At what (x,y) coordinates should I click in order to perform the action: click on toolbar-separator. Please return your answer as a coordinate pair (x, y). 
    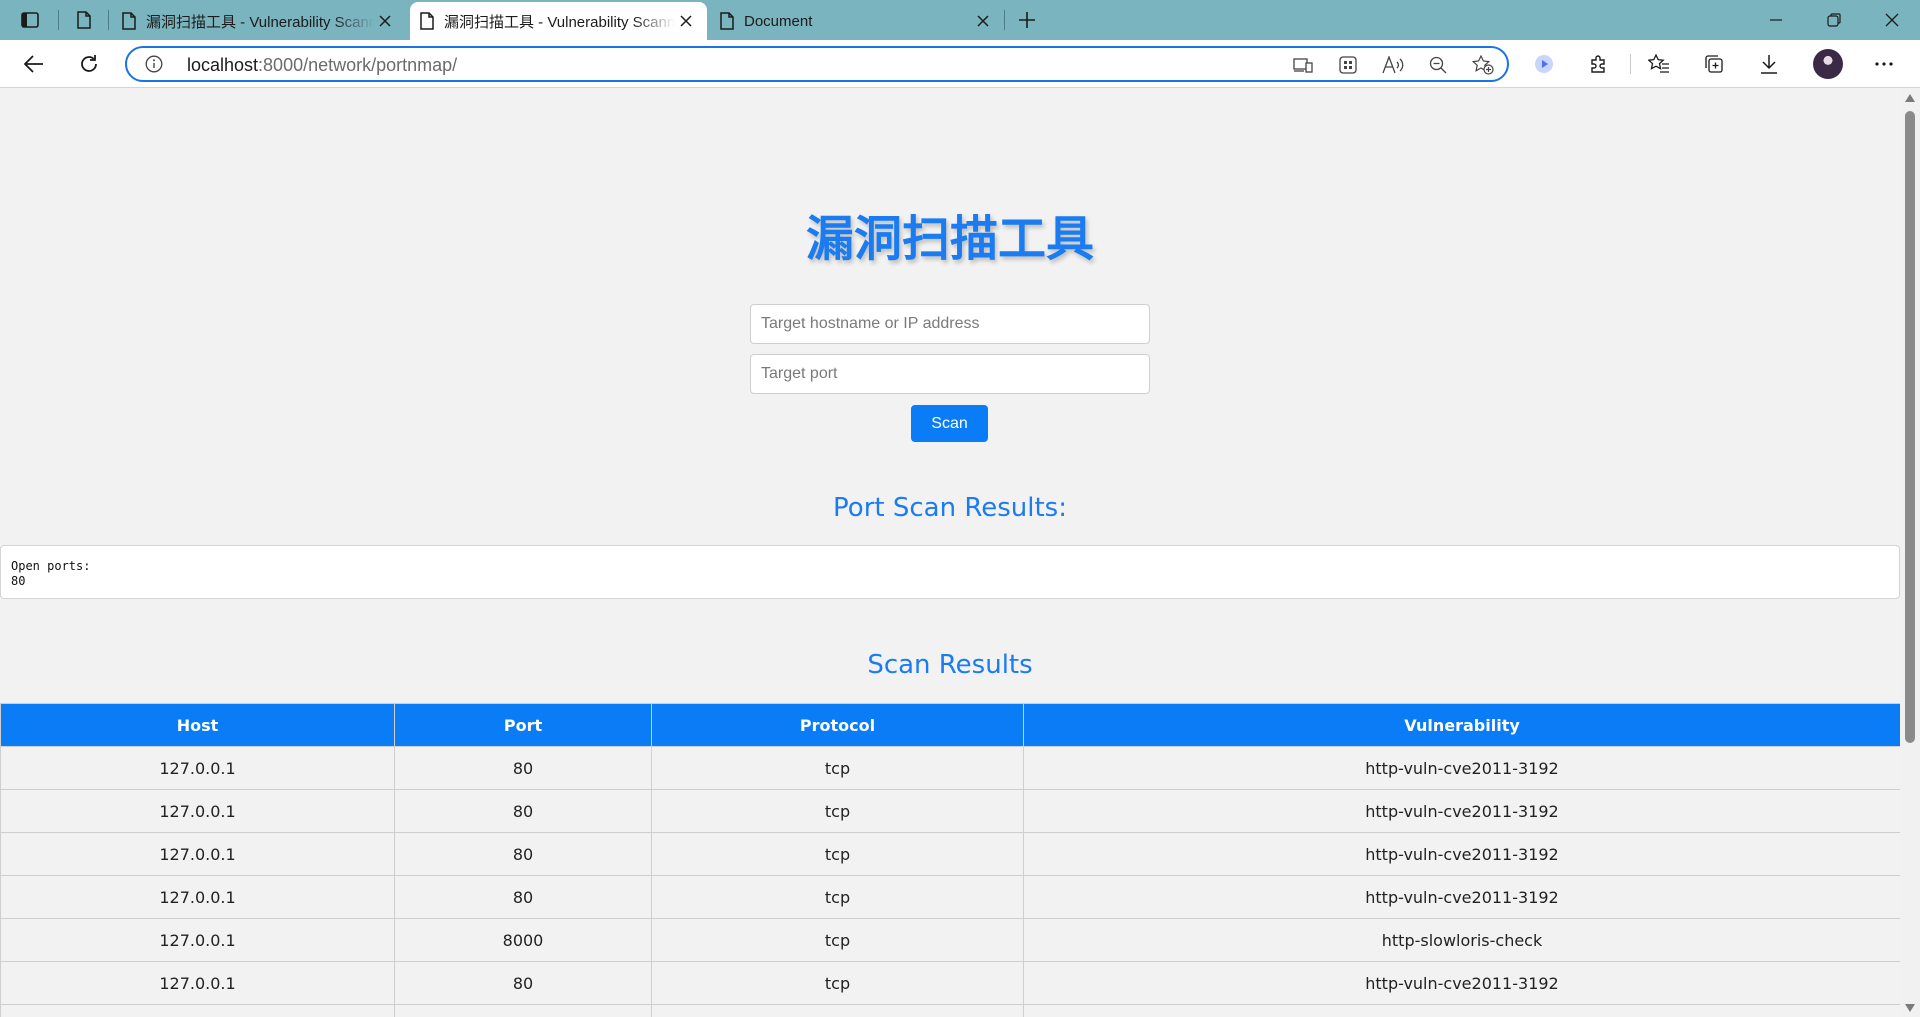
    Looking at the image, I should click on (1630, 64).